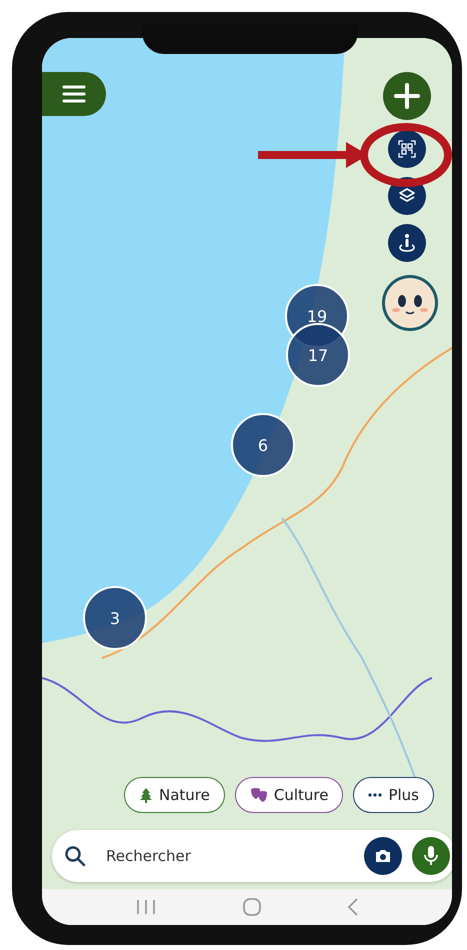  What do you see at coordinates (174, 795) in the screenshot?
I see `category-chip: Nature` at bounding box center [174, 795].